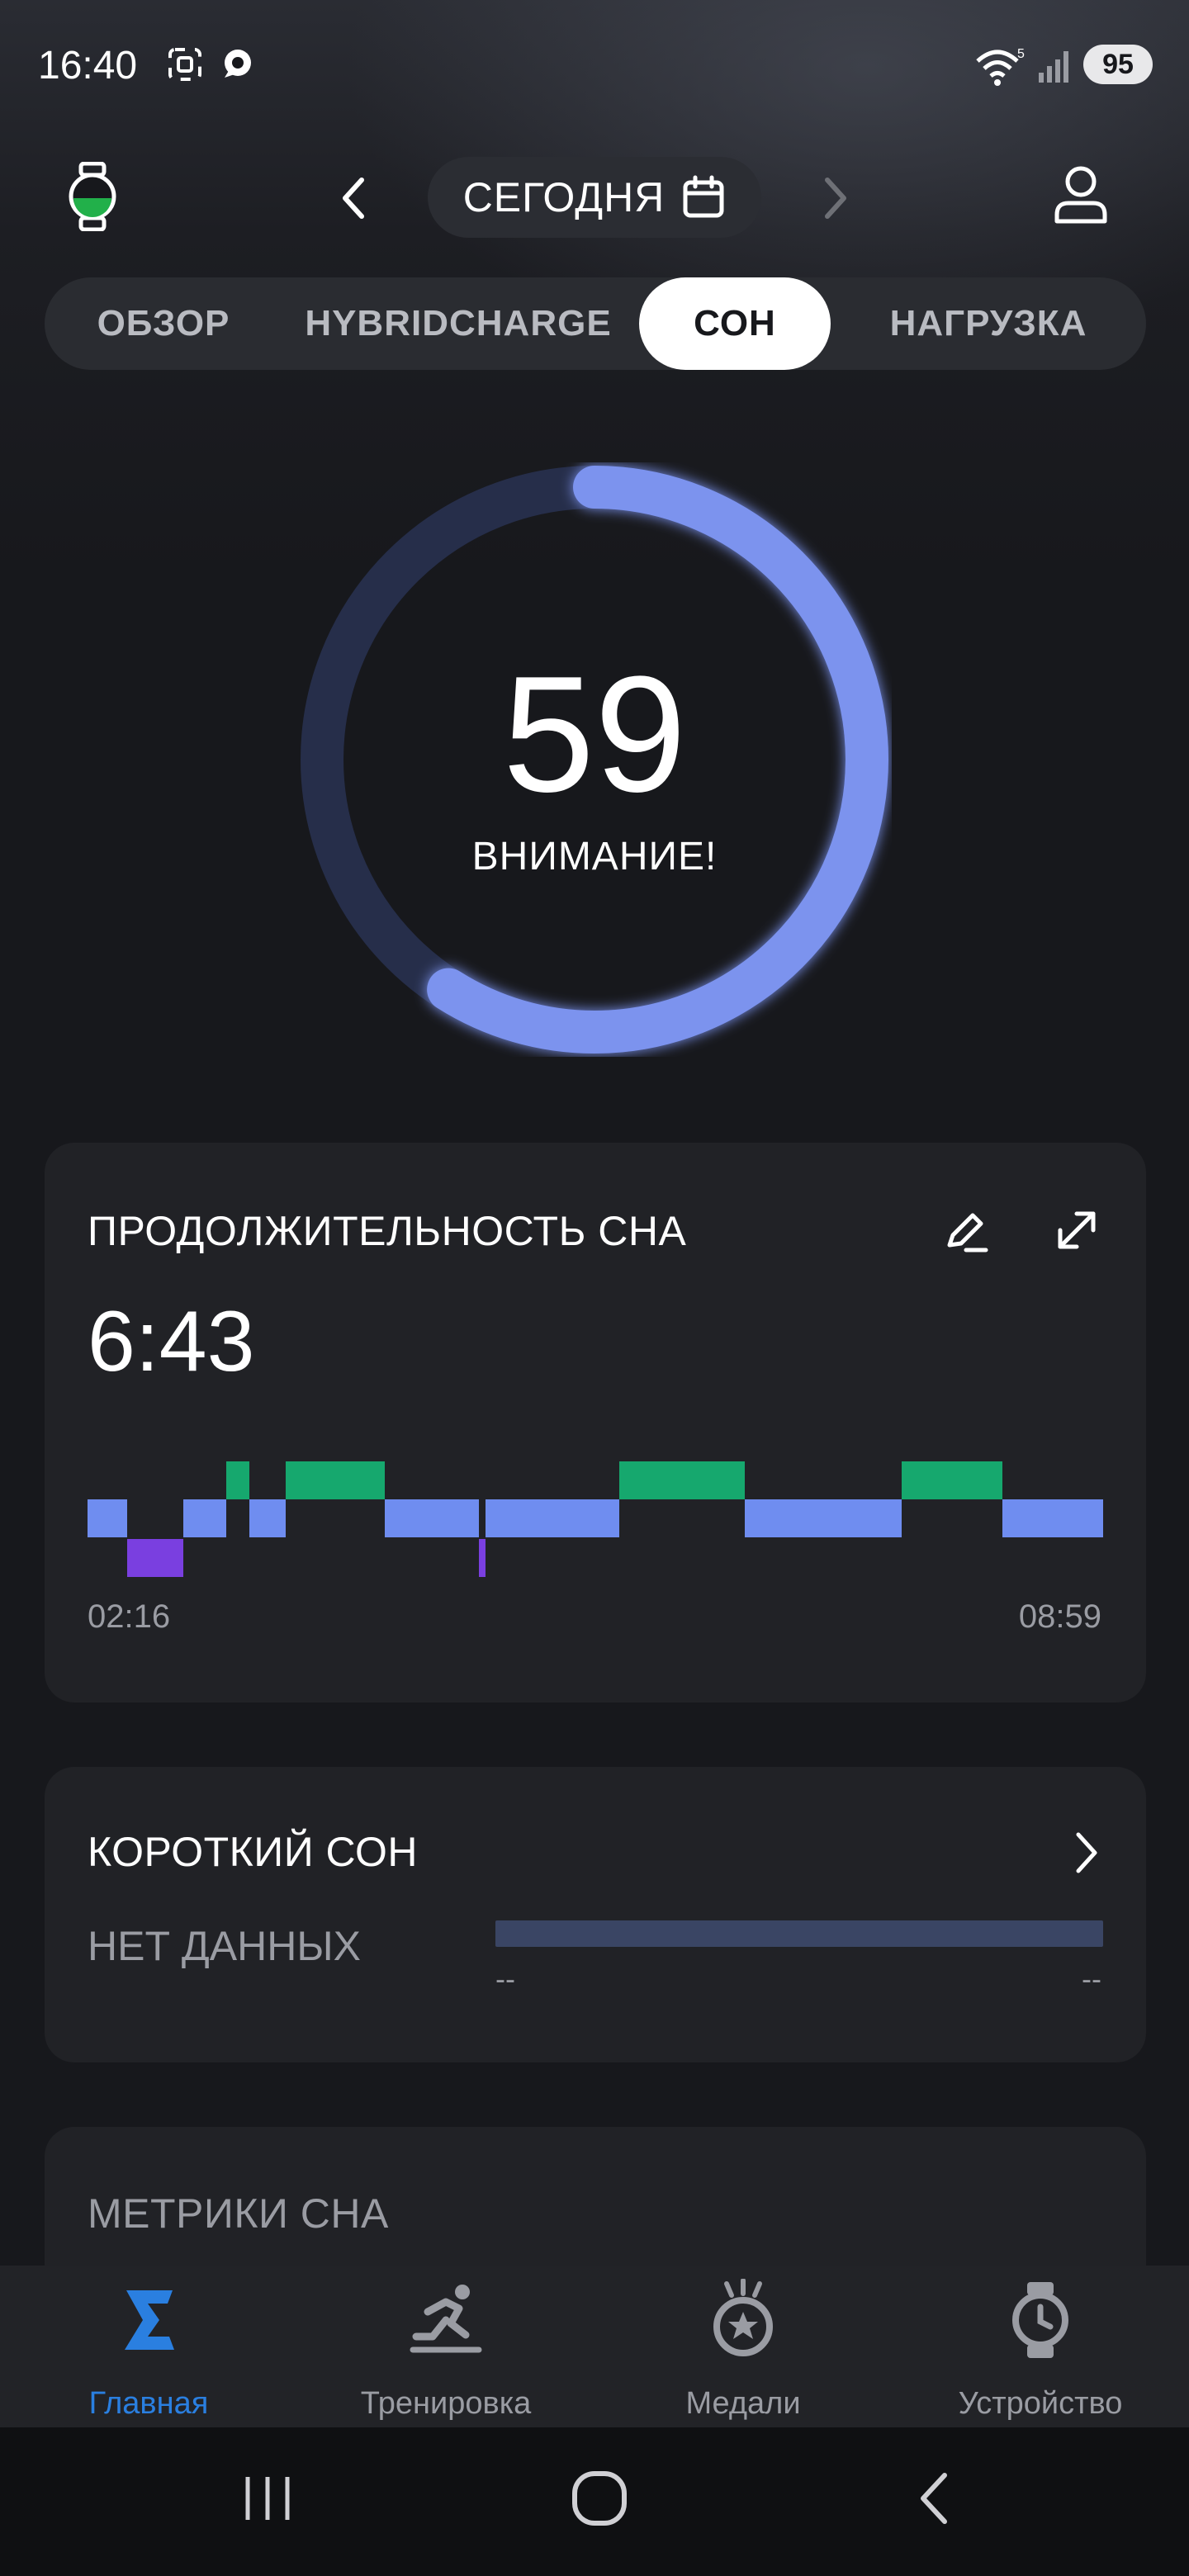 Image resolution: width=1189 pixels, height=2576 pixels. Describe the element at coordinates (1081, 194) in the screenshot. I see `profile-icon` at that location.